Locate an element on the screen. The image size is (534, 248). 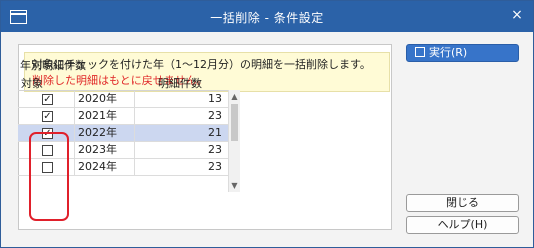
help-button: ヘルプ(H) is located at coordinates (462, 225).